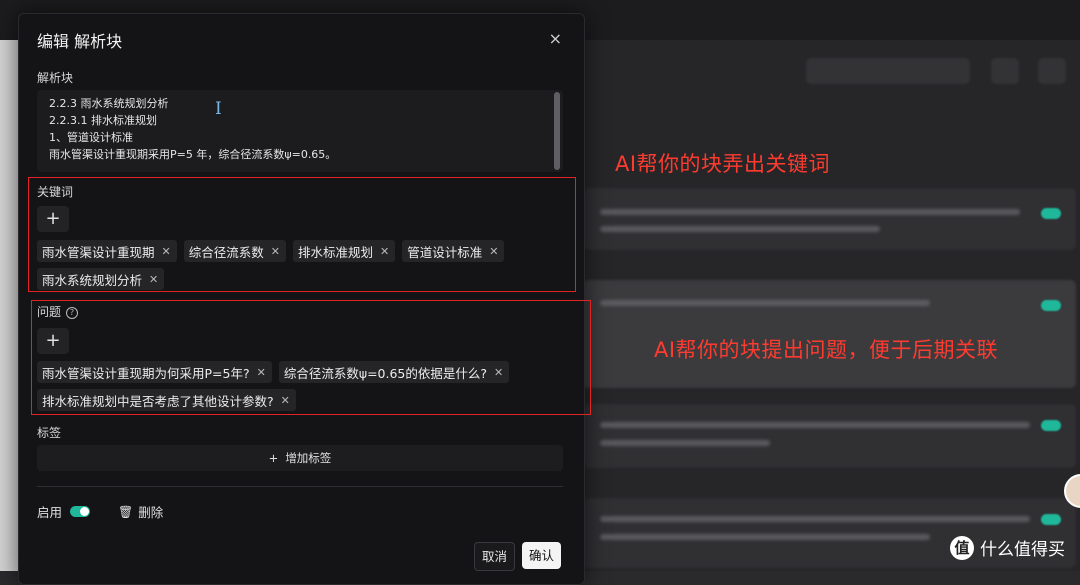 This screenshot has width=1080, height=585. I want to click on watermark: 值 什么值得买, so click(1007, 547).